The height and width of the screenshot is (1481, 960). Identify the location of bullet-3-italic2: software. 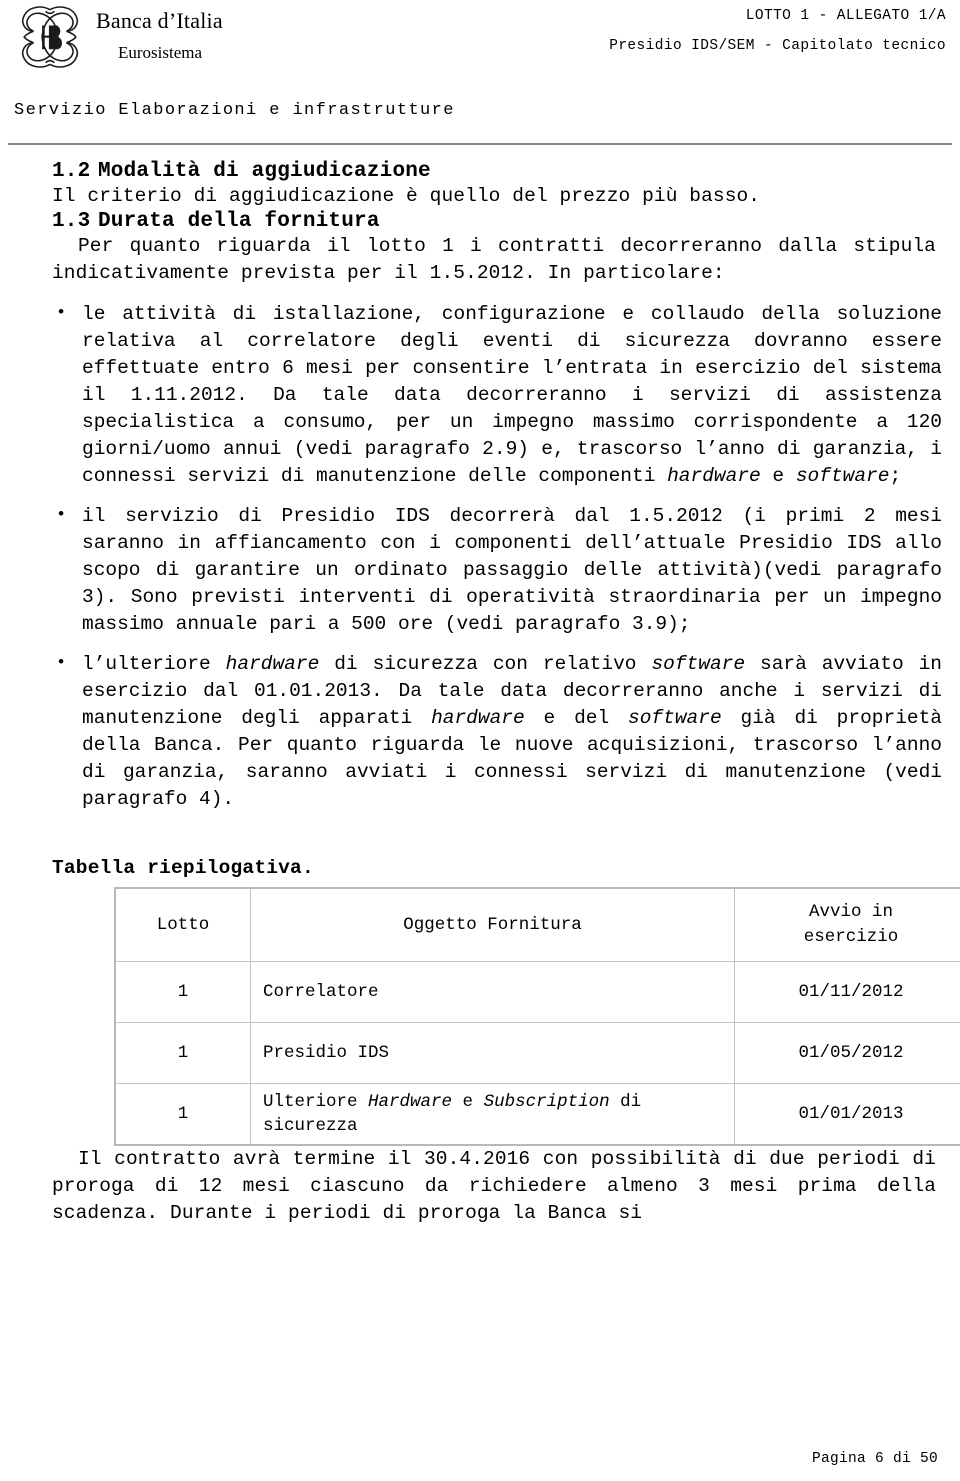
(698, 664).